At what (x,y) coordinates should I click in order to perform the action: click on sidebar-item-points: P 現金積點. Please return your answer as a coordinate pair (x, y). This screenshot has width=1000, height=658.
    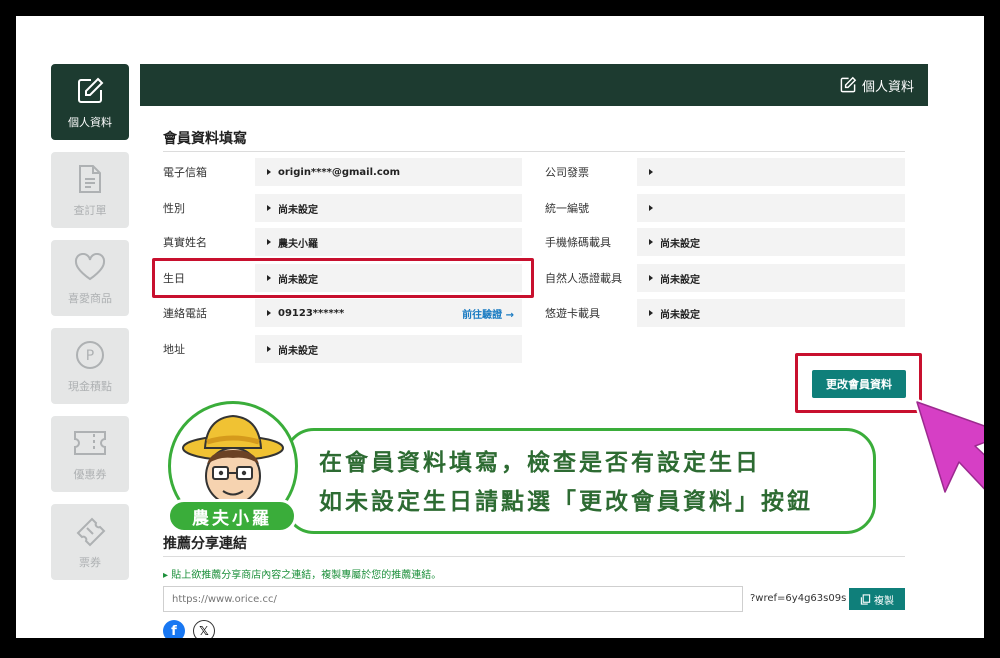
    Looking at the image, I should click on (90, 366).